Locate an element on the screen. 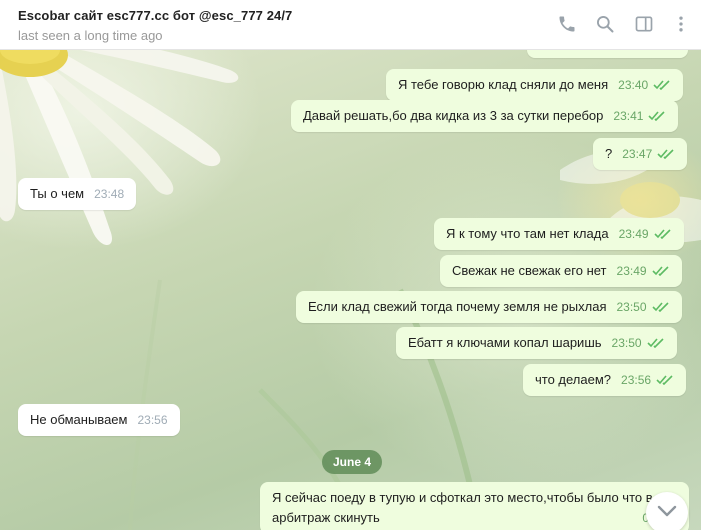 The height and width of the screenshot is (530, 701). message-bubble-outgoing: Я к тому что там нет клада 23:49 is located at coordinates (559, 234).